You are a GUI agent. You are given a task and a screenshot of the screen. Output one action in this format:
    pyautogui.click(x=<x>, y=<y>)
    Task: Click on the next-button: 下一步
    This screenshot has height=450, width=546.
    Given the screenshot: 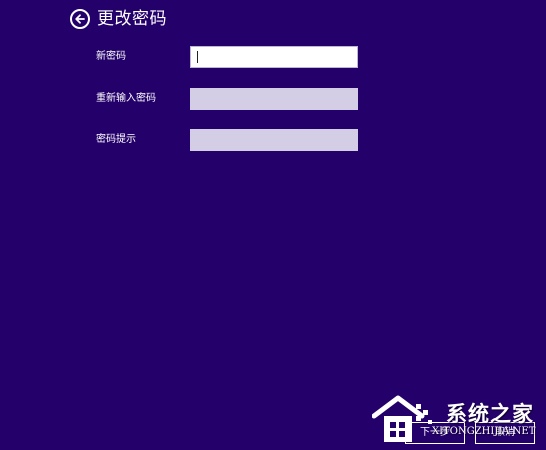 What is the action you would take?
    pyautogui.click(x=435, y=433)
    